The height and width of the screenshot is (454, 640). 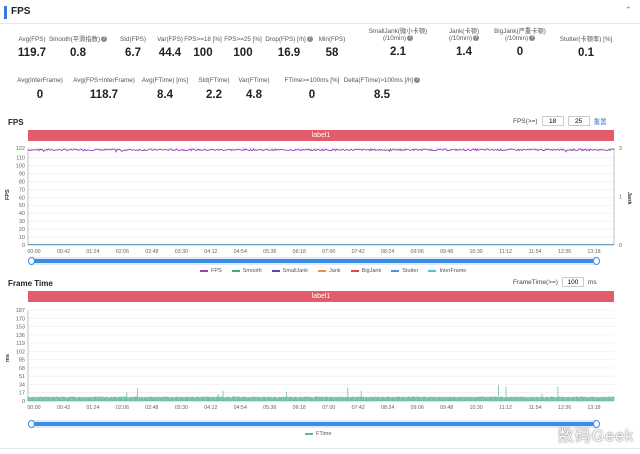 What do you see at coordinates (22, 206) in the screenshot?
I see `y-tick-label: 50` at bounding box center [22, 206].